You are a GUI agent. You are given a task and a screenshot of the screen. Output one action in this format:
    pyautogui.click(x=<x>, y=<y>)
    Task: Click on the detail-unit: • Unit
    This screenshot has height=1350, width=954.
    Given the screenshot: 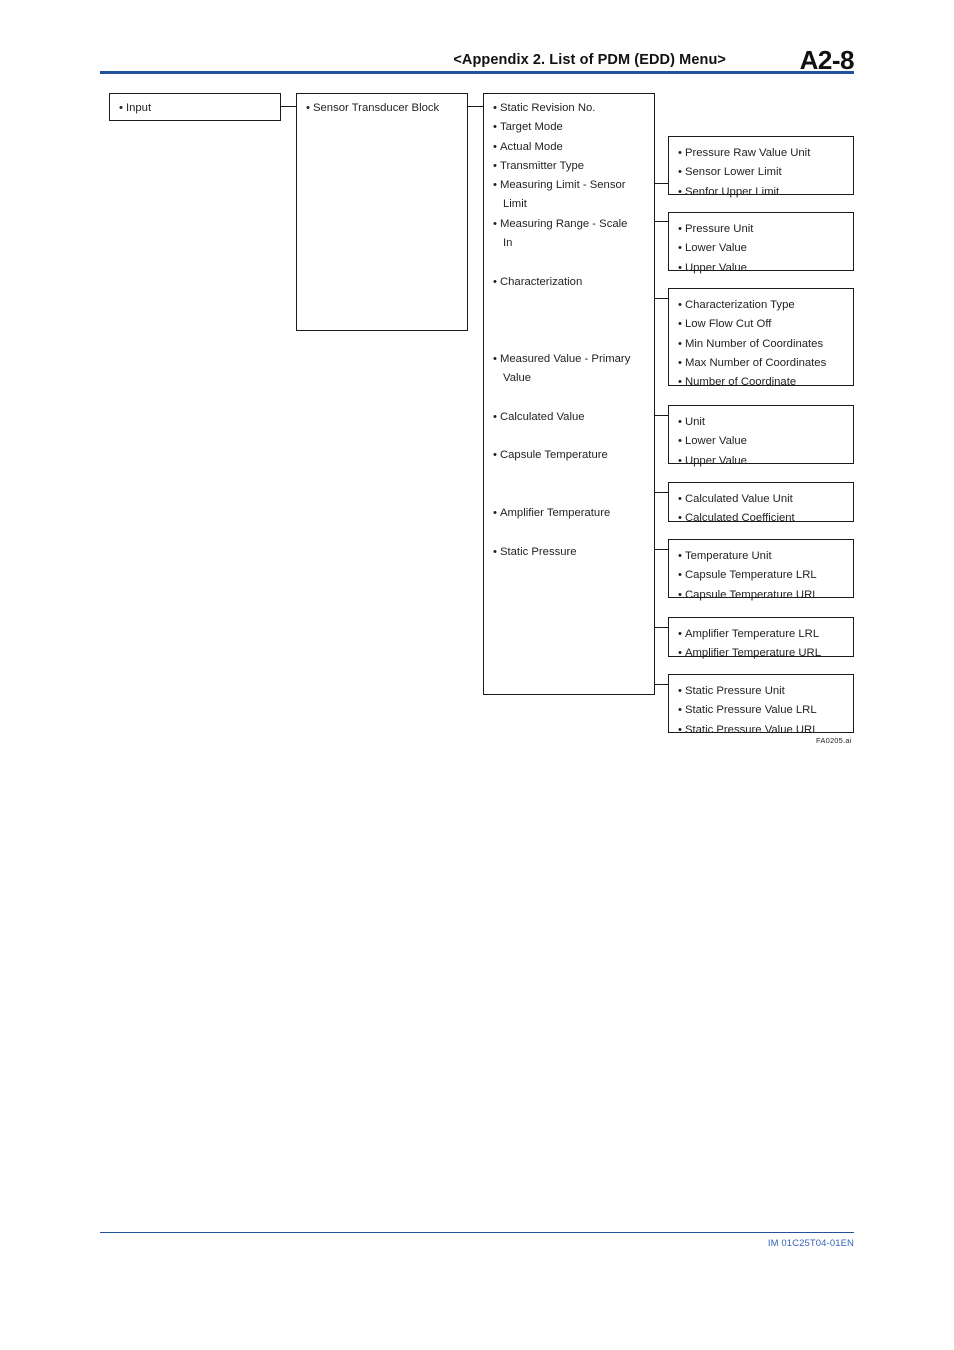 What is the action you would take?
    pyautogui.click(x=692, y=422)
    